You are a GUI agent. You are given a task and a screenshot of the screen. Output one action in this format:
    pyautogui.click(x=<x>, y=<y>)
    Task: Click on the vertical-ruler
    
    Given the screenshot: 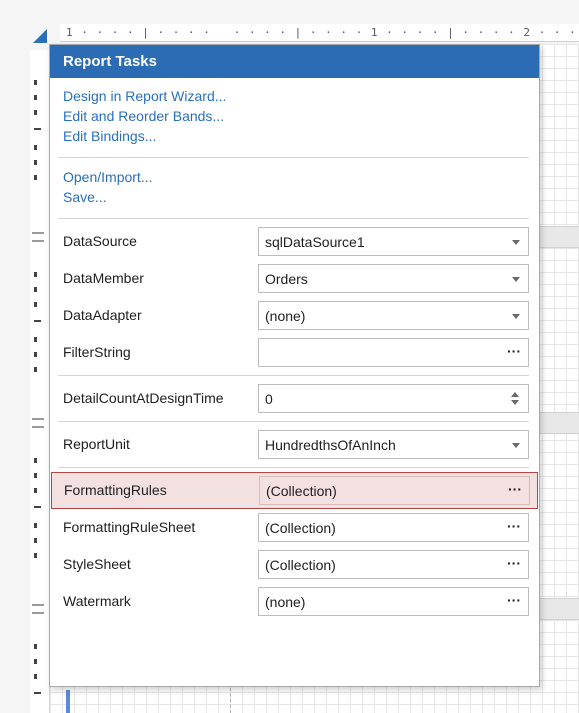 What is the action you would take?
    pyautogui.click(x=40, y=381)
    